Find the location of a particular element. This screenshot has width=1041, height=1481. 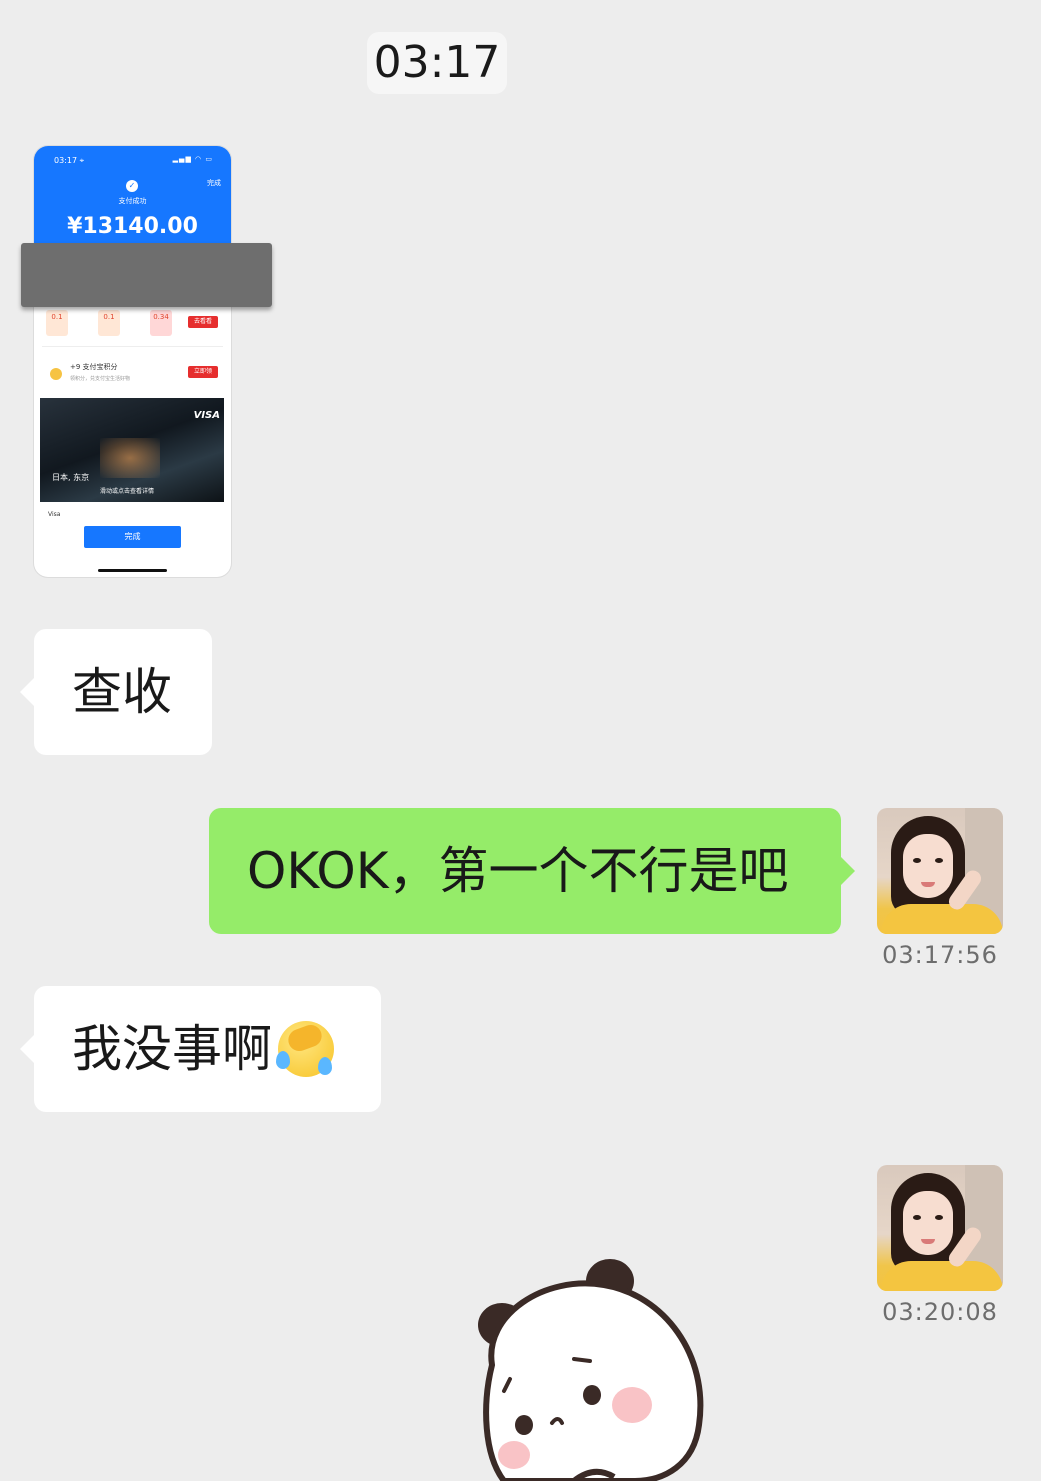

go-see-button: 去看看 is located at coordinates (203, 322).